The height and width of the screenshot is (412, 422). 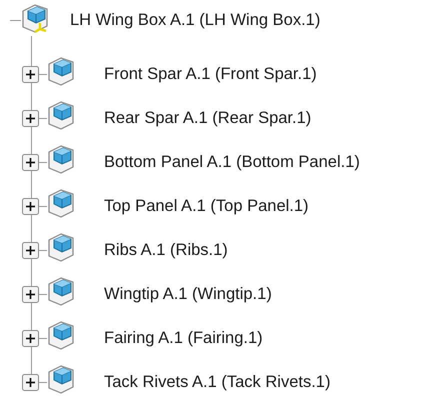 I want to click on tree-item: Top Panel A.1 (Top Panel.1), so click(x=206, y=206).